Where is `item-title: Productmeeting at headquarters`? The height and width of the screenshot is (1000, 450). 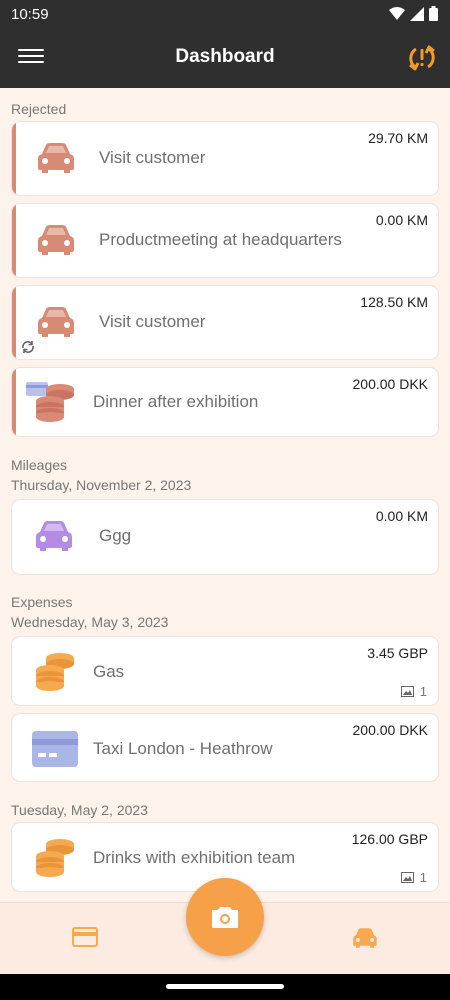 item-title: Productmeeting at headquarters is located at coordinates (220, 239).